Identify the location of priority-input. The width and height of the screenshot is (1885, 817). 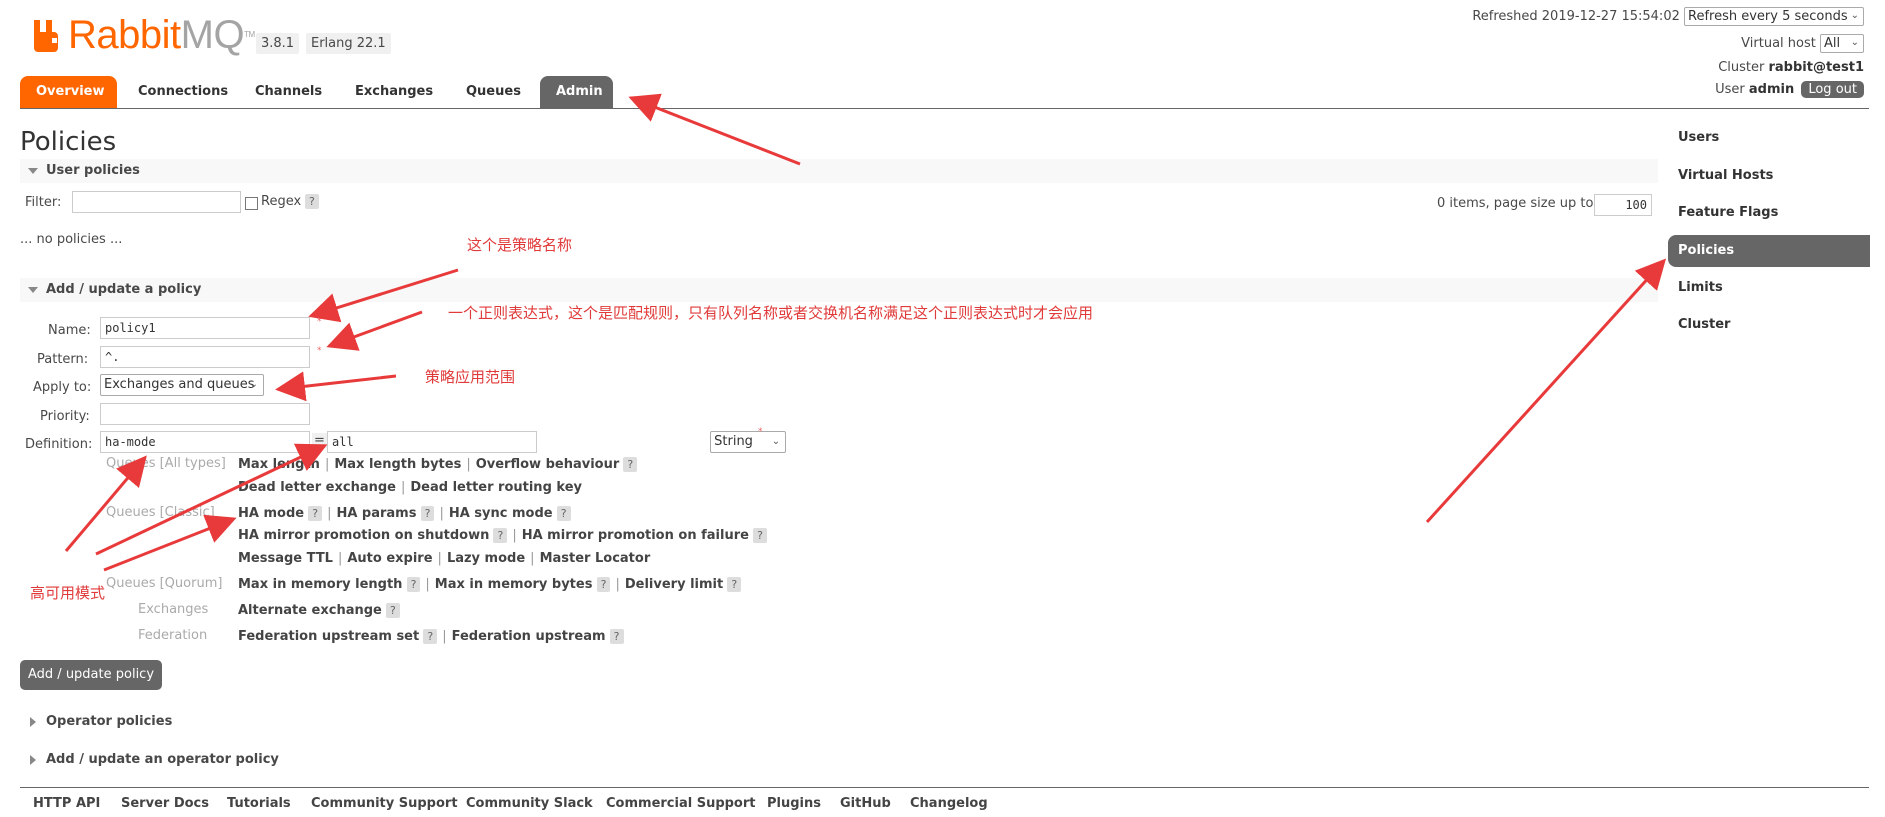
(205, 414).